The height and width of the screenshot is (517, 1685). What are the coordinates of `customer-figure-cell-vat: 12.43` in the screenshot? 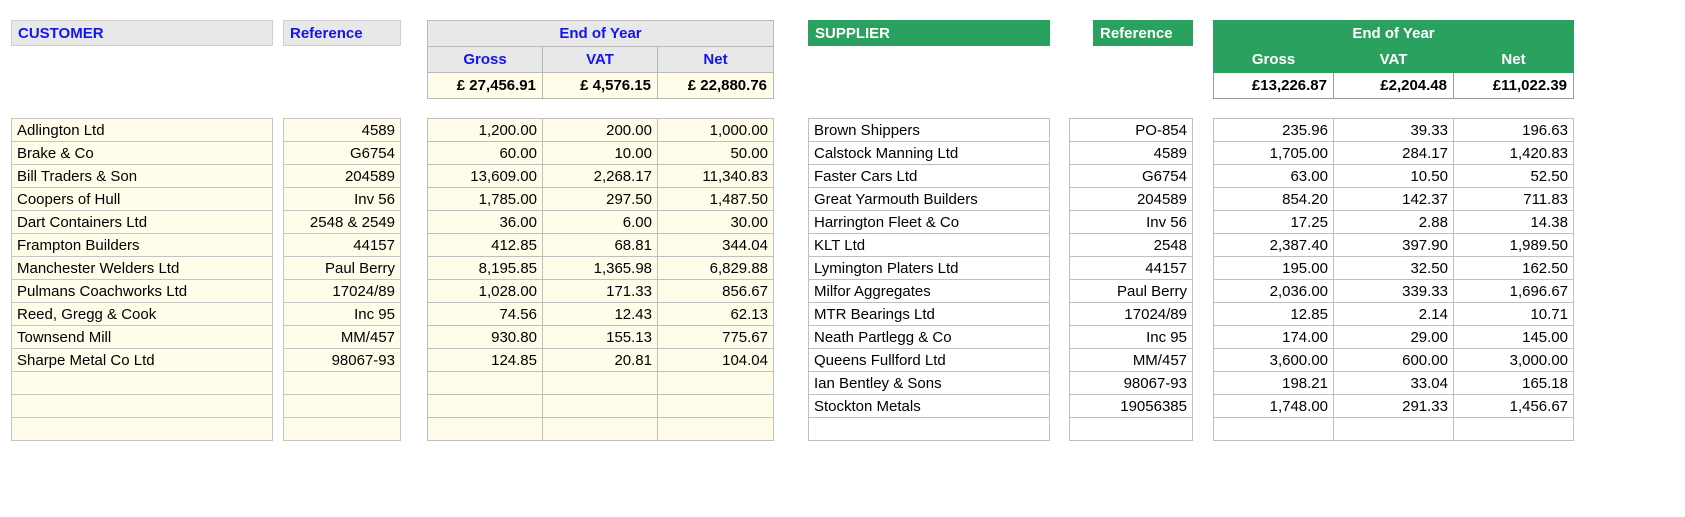 It's located at (600, 314).